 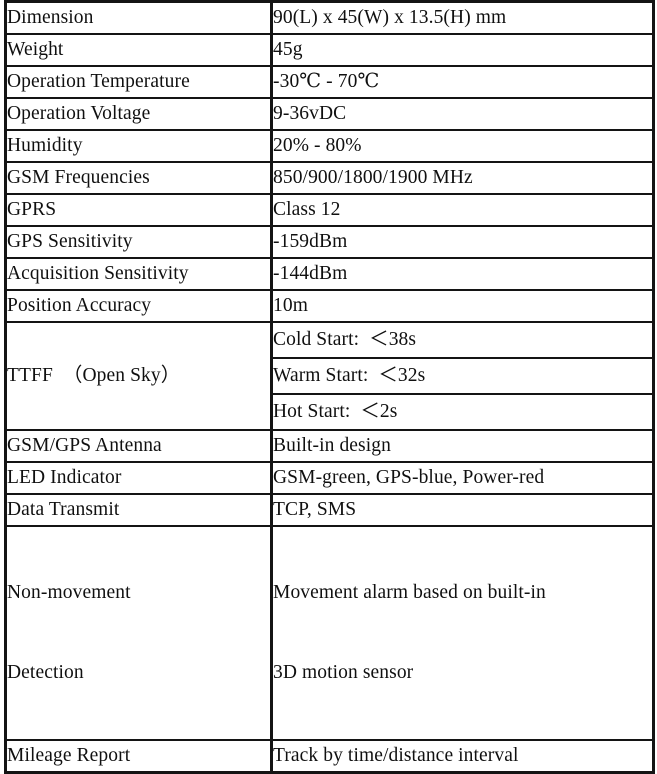 I want to click on spec-label-acquisition-sensitivity: Acquisition Sensitivity, so click(x=139, y=274).